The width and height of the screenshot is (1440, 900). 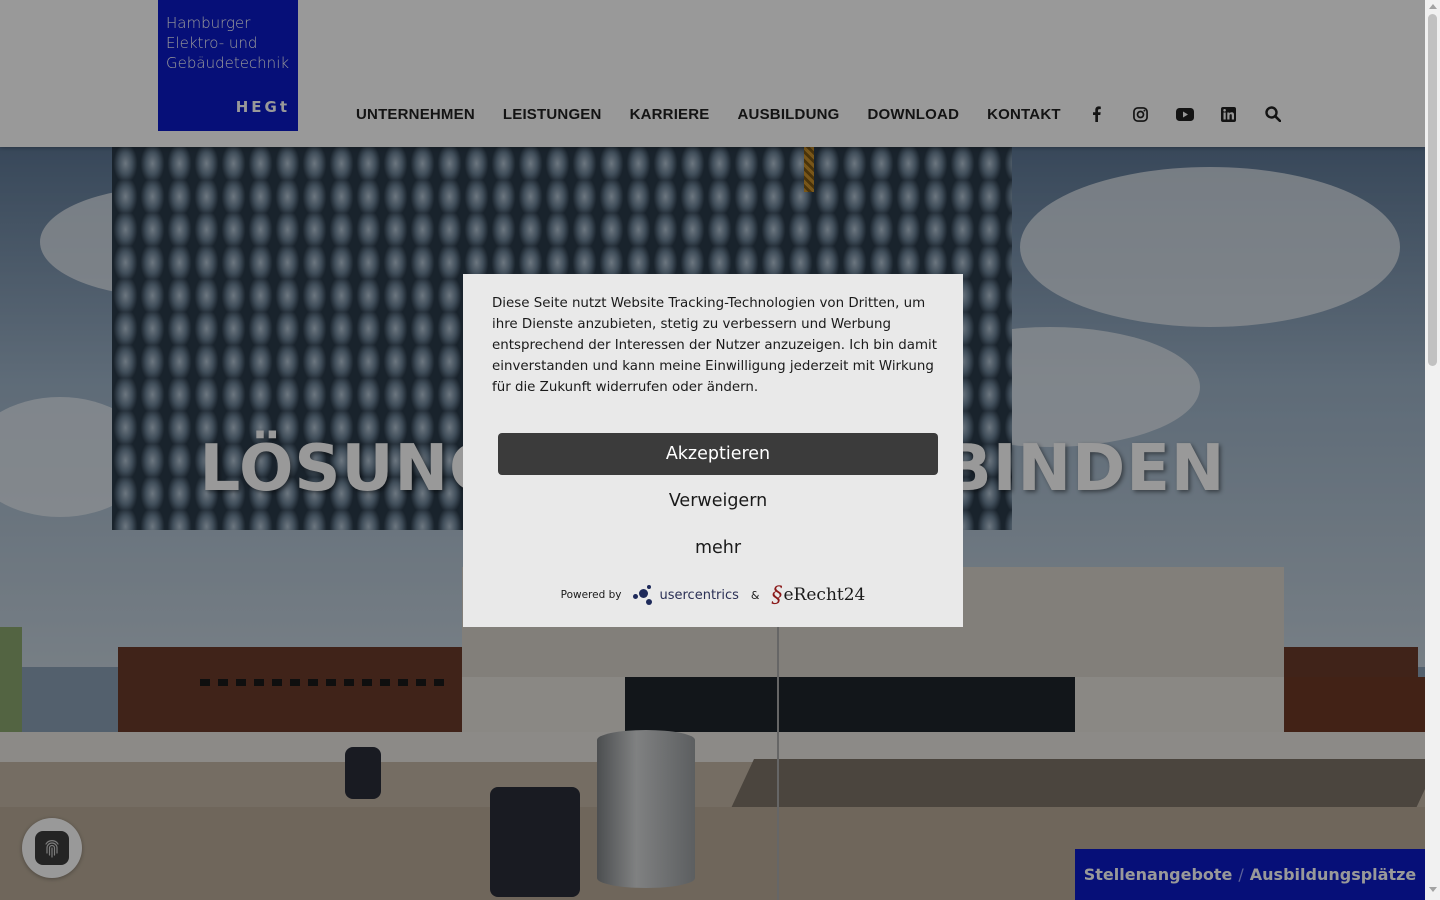 What do you see at coordinates (718, 548) in the screenshot?
I see `more-button: mehr` at bounding box center [718, 548].